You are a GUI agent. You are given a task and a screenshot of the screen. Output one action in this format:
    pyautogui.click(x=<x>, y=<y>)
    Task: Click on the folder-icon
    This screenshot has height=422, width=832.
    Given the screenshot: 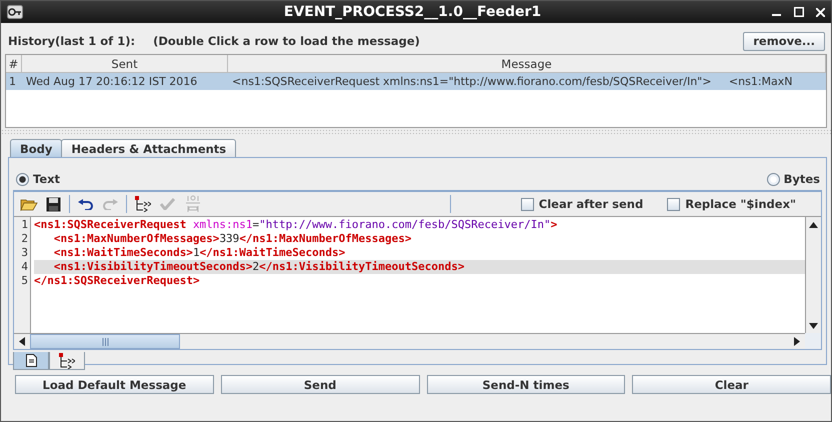 What is the action you would take?
    pyautogui.click(x=29, y=204)
    